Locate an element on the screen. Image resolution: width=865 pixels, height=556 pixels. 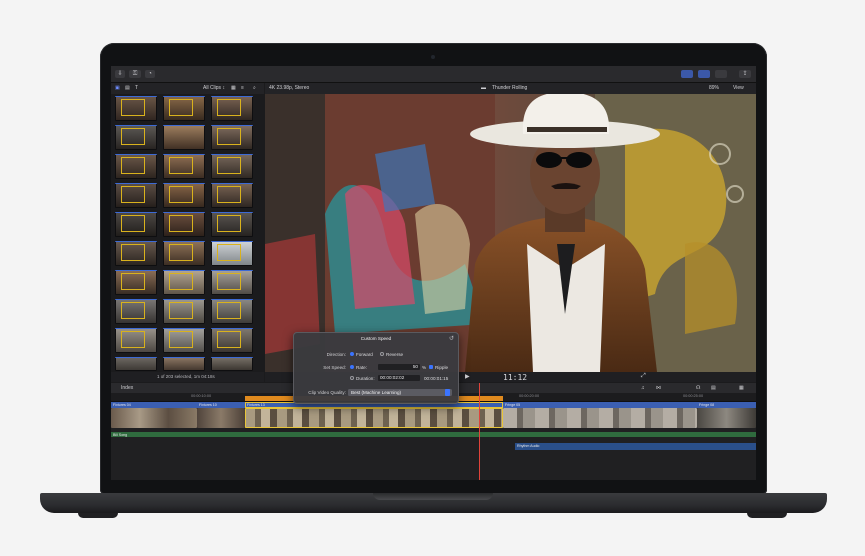
quality-value: Best (Machine Learning) is located at coordinates (376, 392).